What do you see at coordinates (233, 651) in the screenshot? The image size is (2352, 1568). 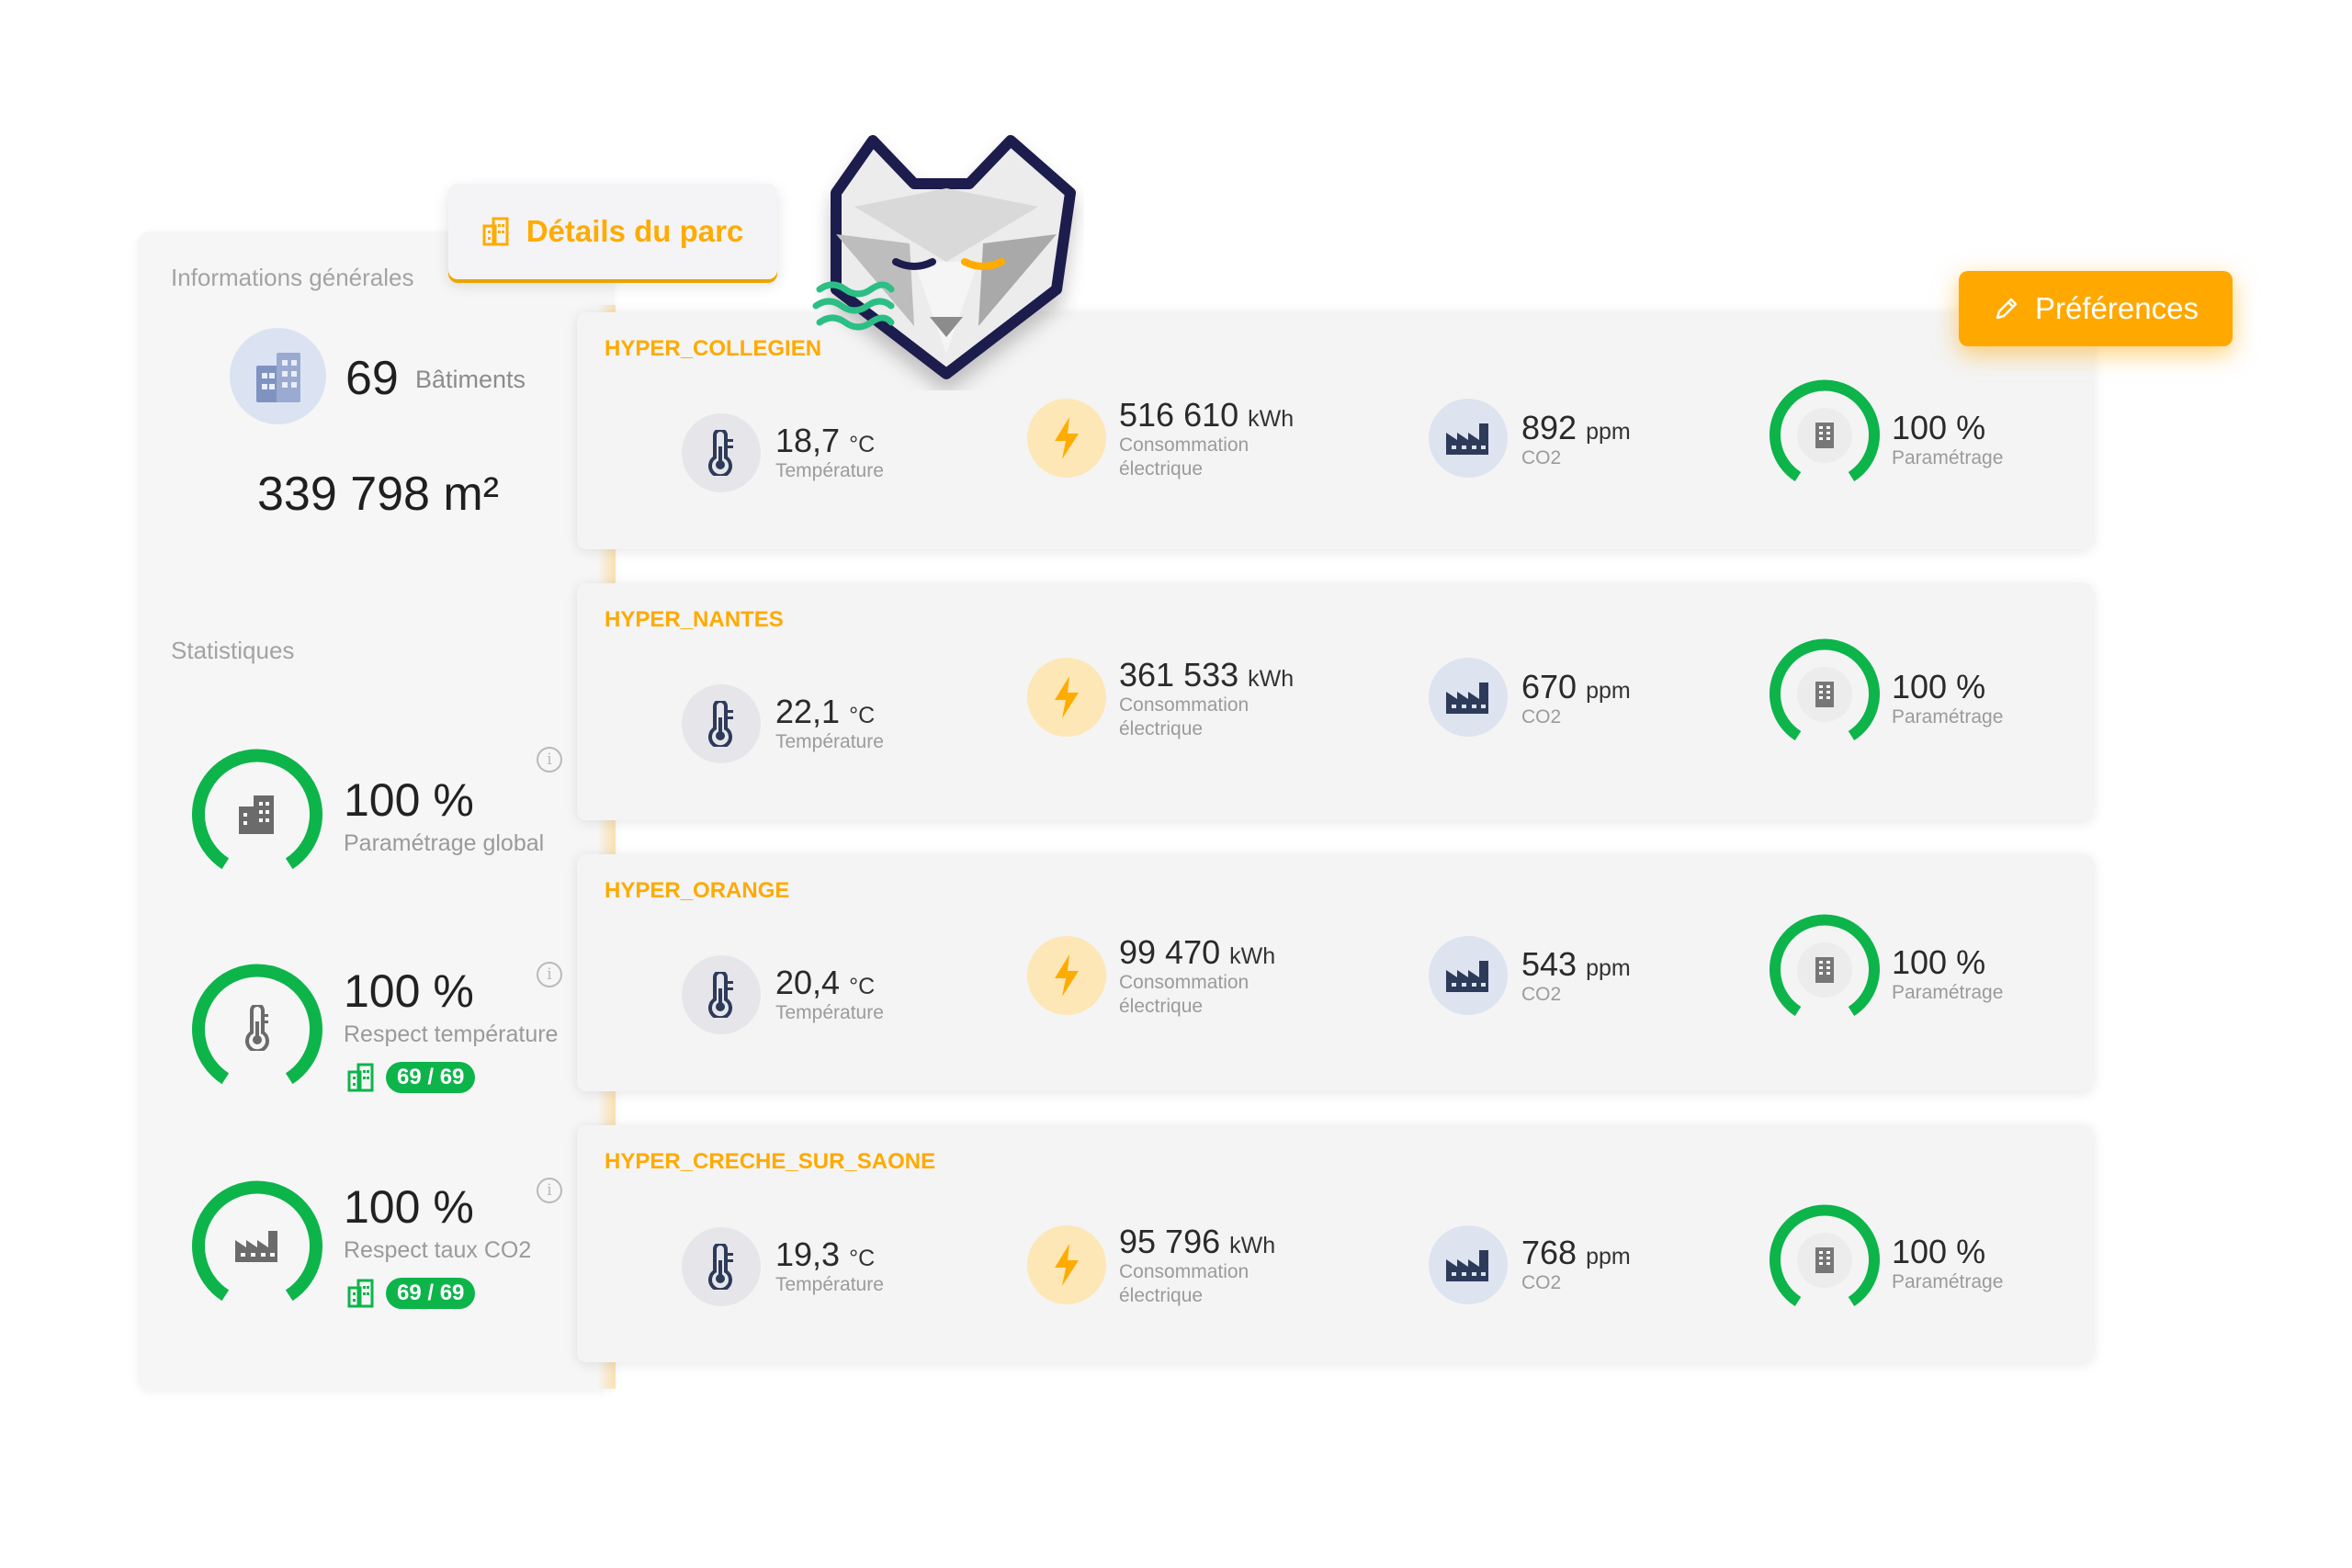 I see `statistics-title: Statistiques` at bounding box center [233, 651].